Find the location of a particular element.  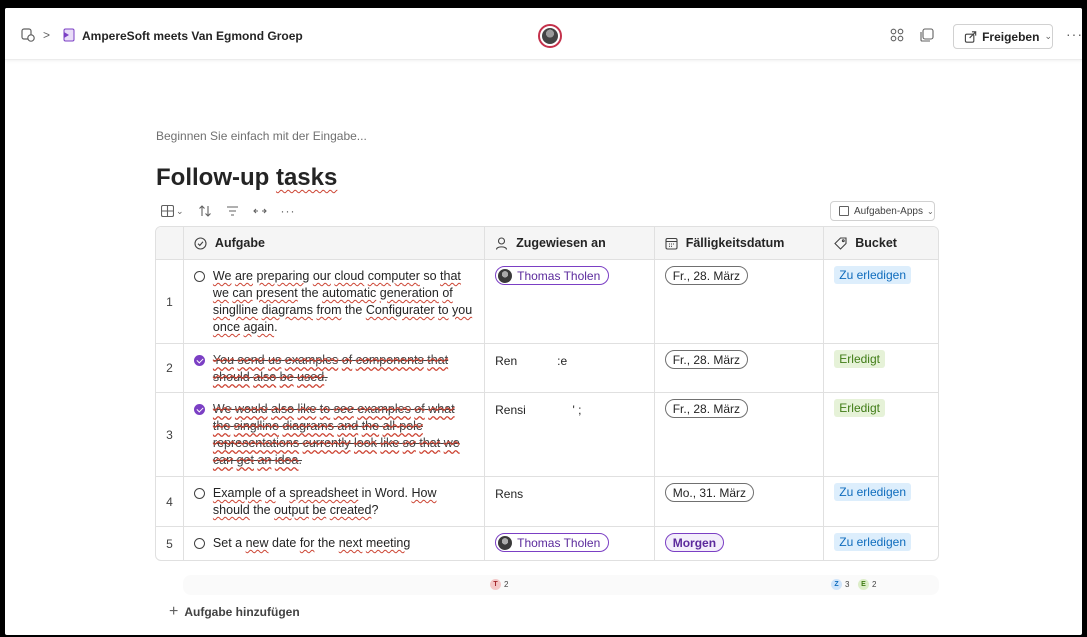

header-assigned: Zugewiesen an is located at coordinates (569, 243).